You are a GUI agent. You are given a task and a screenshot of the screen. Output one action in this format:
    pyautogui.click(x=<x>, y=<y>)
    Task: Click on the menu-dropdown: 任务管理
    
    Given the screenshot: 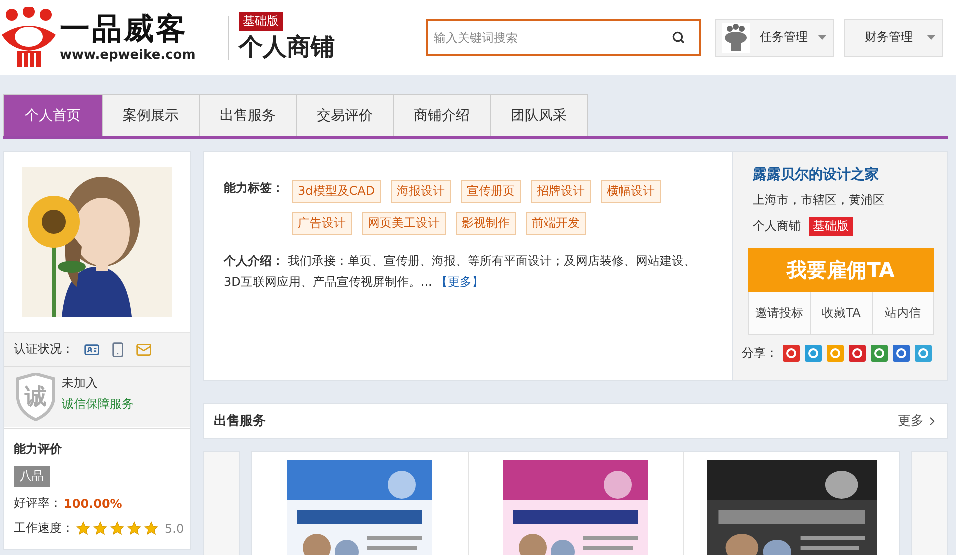 What is the action you would take?
    pyautogui.click(x=774, y=37)
    